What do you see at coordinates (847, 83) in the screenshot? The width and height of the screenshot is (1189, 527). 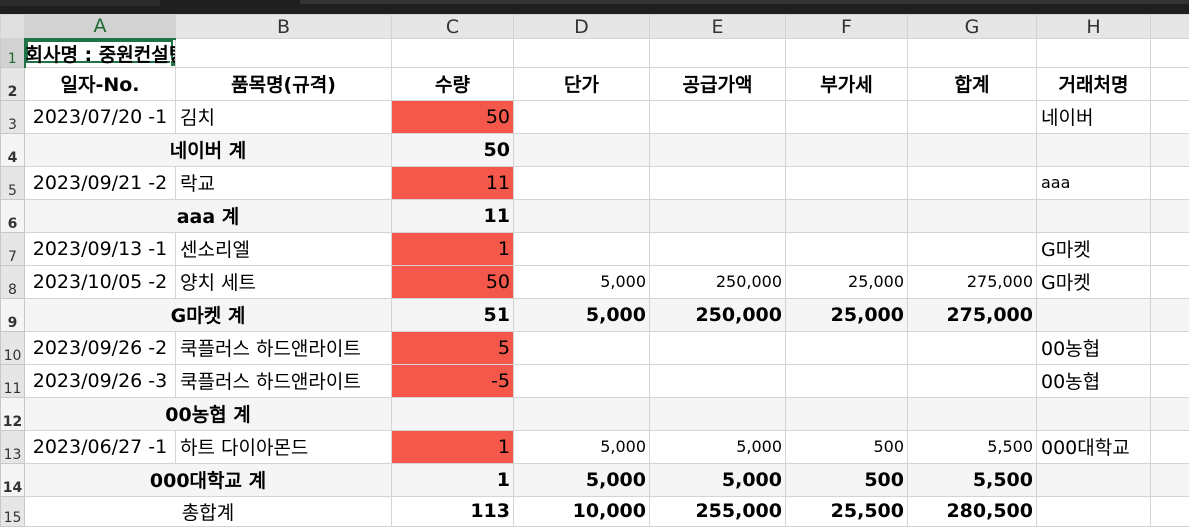 I see `header-vat: 부가세` at bounding box center [847, 83].